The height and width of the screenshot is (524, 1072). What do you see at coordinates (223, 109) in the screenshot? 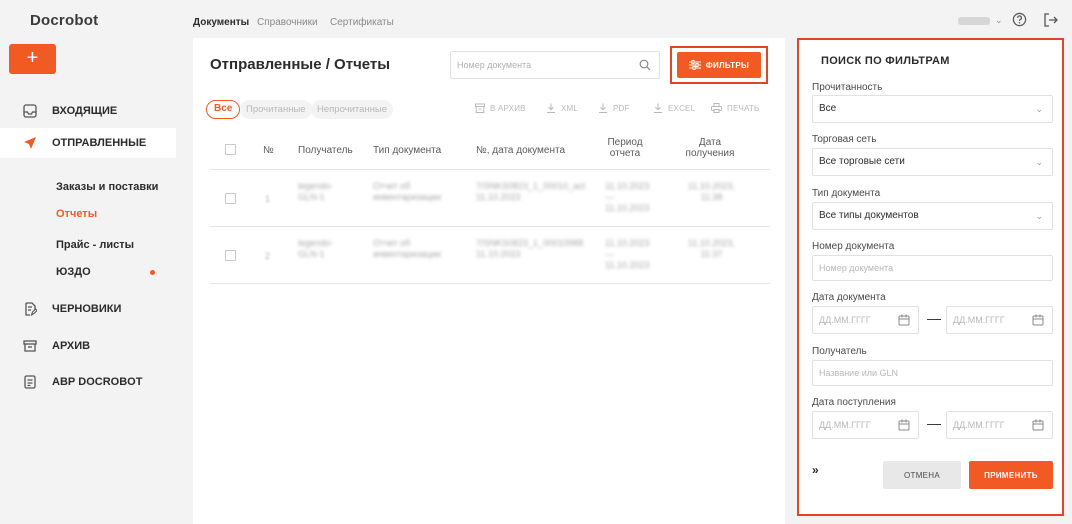
I see `chip-all: Все` at bounding box center [223, 109].